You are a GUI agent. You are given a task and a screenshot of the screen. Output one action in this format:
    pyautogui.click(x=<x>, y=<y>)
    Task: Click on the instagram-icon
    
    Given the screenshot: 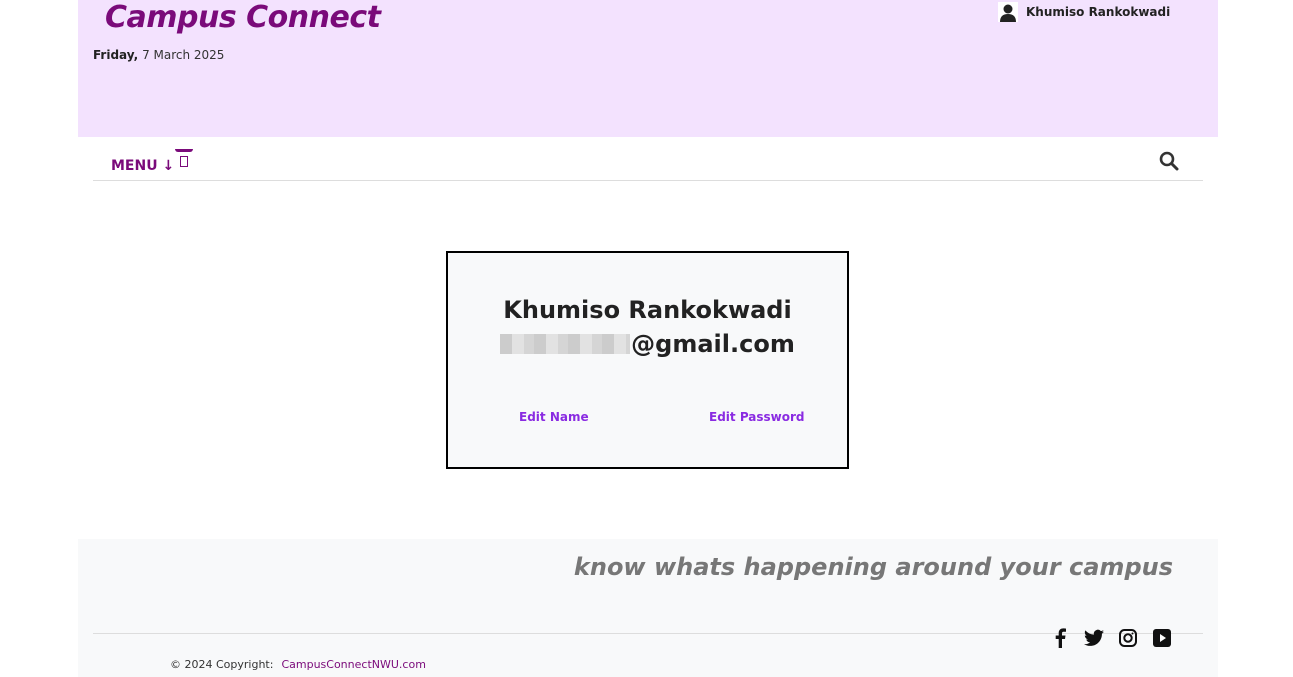 What is the action you would take?
    pyautogui.click(x=1128, y=638)
    